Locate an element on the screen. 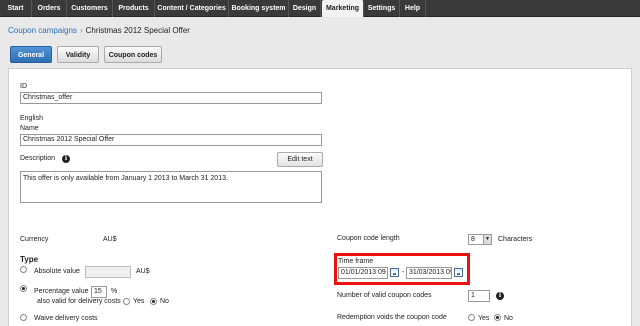 The width and height of the screenshot is (640, 326). nav-products: Products is located at coordinates (134, 8).